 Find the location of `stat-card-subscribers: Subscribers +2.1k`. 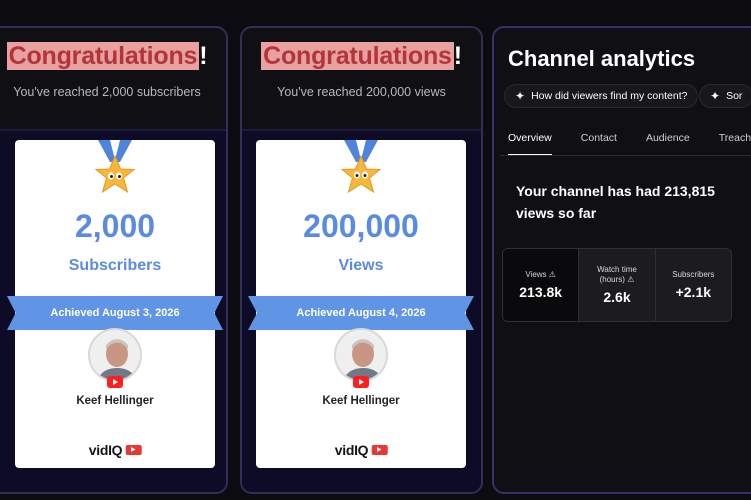

stat-card-subscribers: Subscribers +2.1k is located at coordinates (693, 285).